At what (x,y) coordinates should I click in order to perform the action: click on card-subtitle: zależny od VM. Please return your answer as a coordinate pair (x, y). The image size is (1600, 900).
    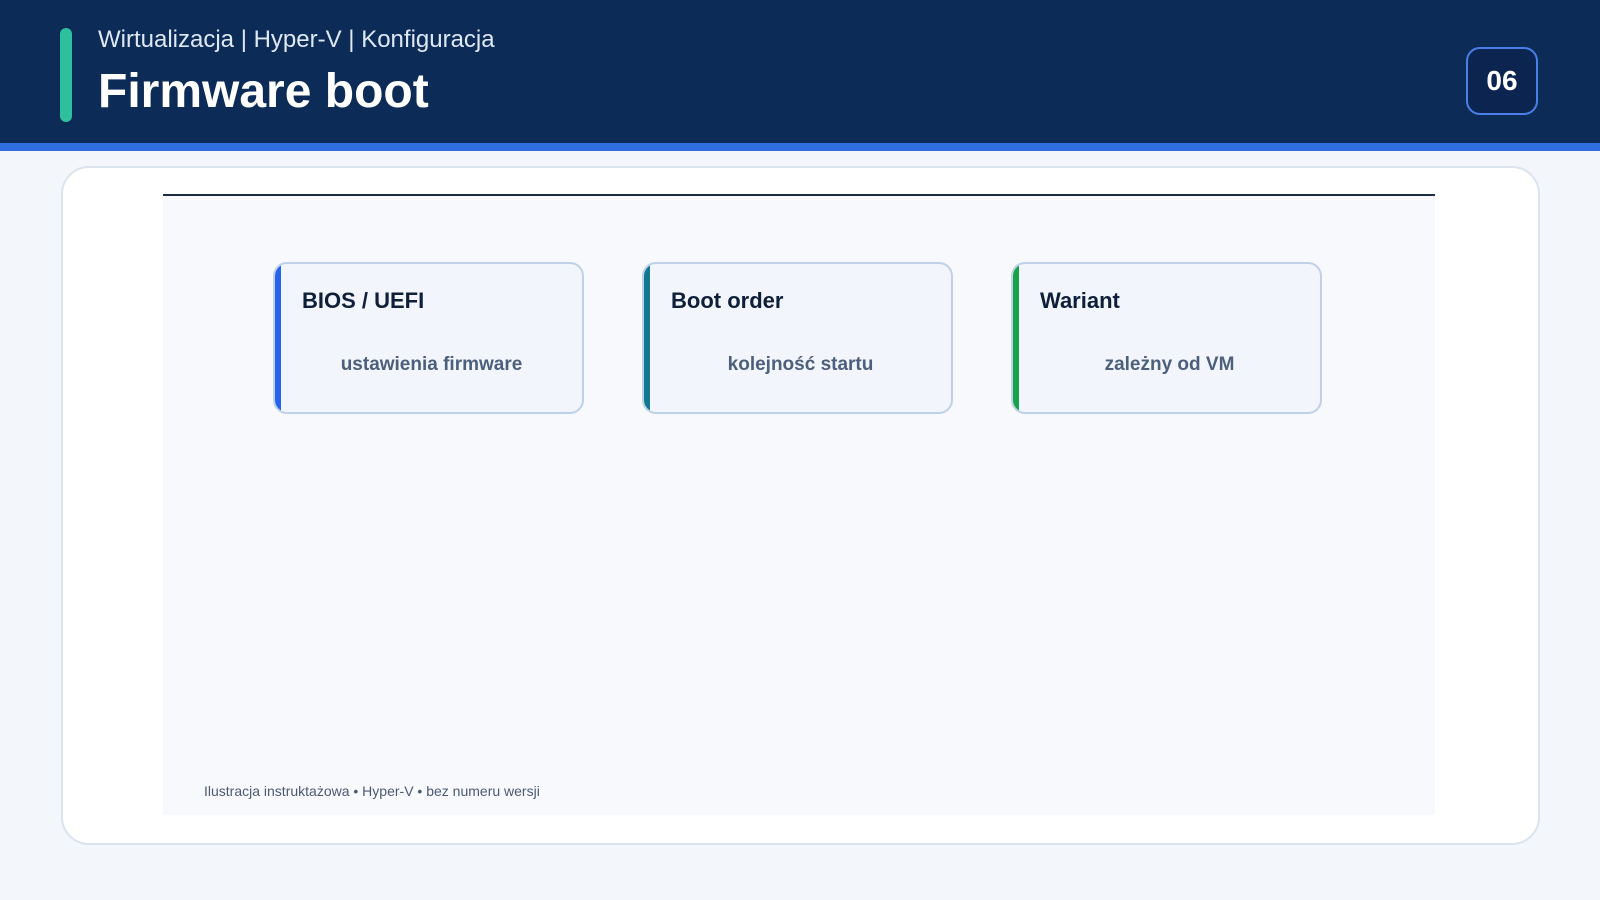
    Looking at the image, I should click on (1169, 364).